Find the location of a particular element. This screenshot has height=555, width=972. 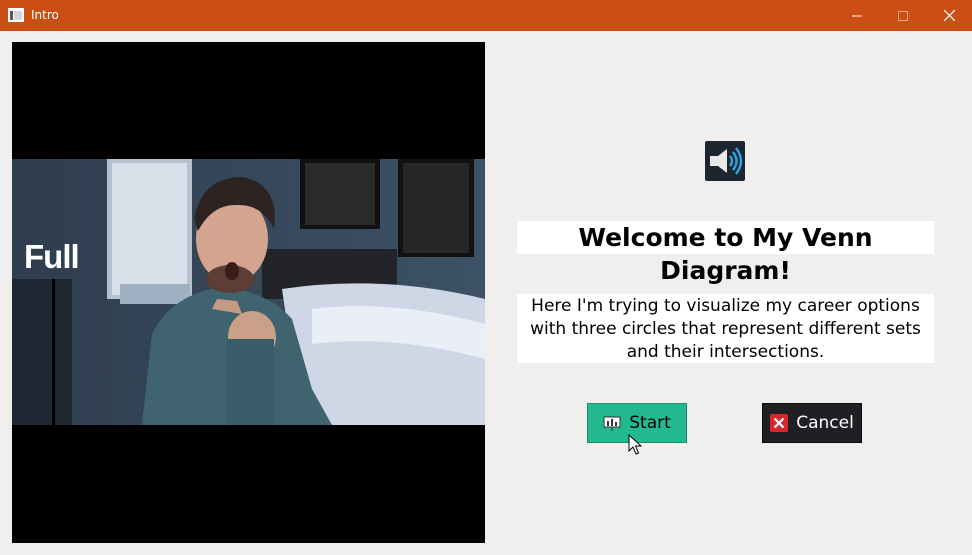

maximize-icon is located at coordinates (903, 15).